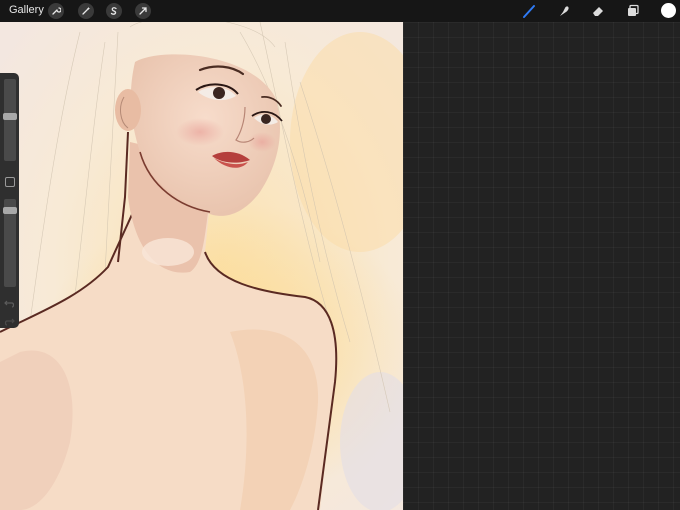 The height and width of the screenshot is (510, 680). What do you see at coordinates (26, 10) in the screenshot?
I see `gallery-button: Gallery` at bounding box center [26, 10].